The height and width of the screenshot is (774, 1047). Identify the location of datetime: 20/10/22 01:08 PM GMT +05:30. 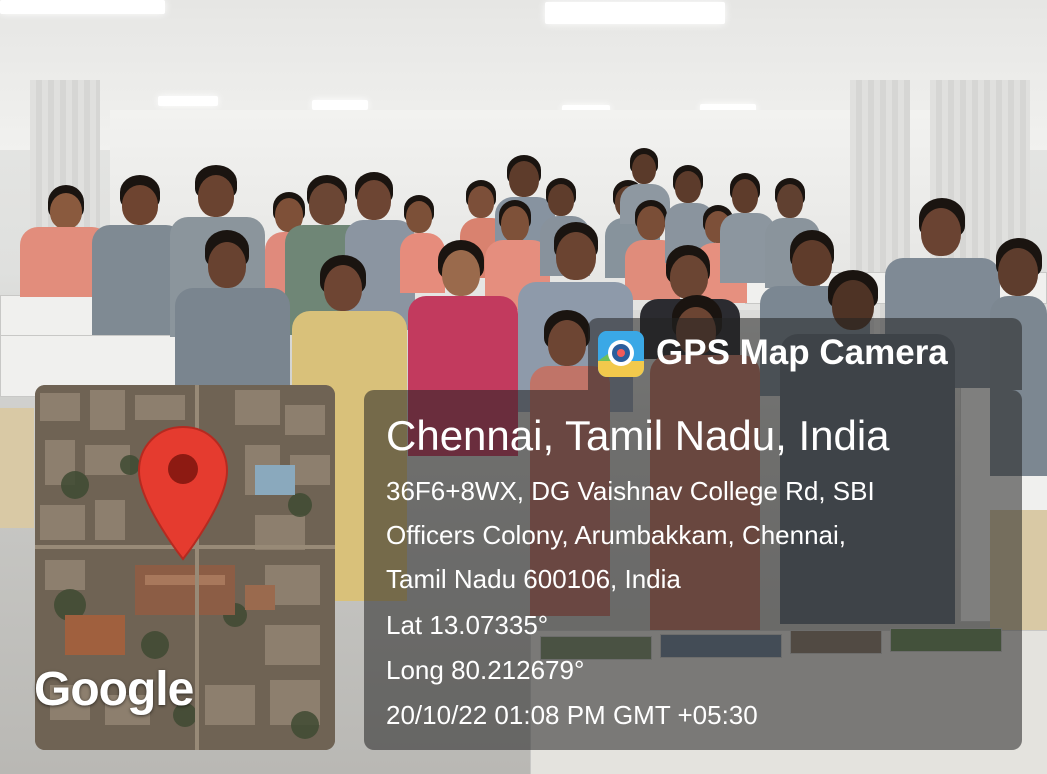
(572, 715).